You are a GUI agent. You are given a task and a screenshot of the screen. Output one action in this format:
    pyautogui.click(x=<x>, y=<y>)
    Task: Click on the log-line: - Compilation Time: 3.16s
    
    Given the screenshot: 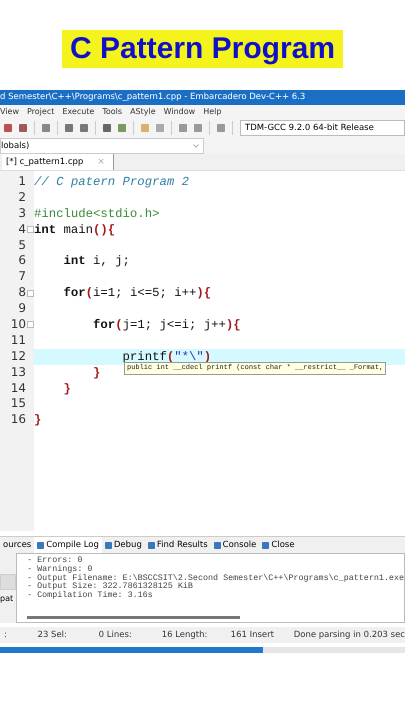 What is the action you would take?
    pyautogui.click(x=90, y=595)
    